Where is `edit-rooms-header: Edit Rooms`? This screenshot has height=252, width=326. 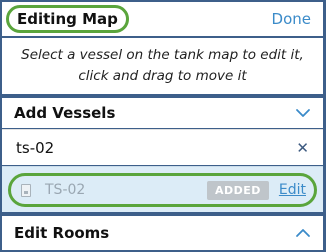
edit-rooms-header: Edit Rooms is located at coordinates (162, 233).